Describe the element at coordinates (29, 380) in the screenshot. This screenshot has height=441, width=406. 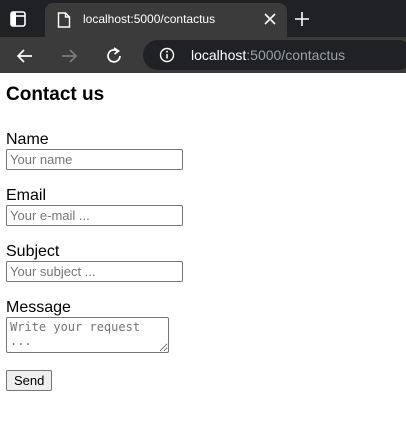
I see `send-button: Send` at that location.